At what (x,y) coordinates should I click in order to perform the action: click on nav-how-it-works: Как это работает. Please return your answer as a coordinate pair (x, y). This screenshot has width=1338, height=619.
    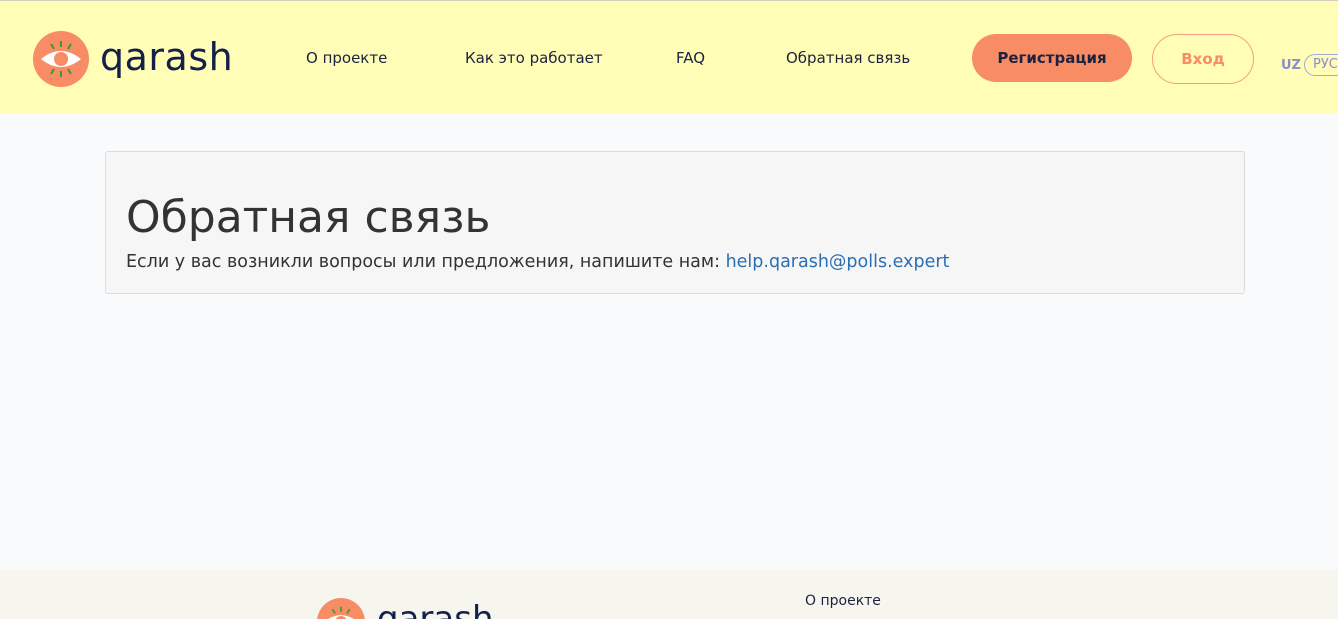
    Looking at the image, I should click on (534, 58).